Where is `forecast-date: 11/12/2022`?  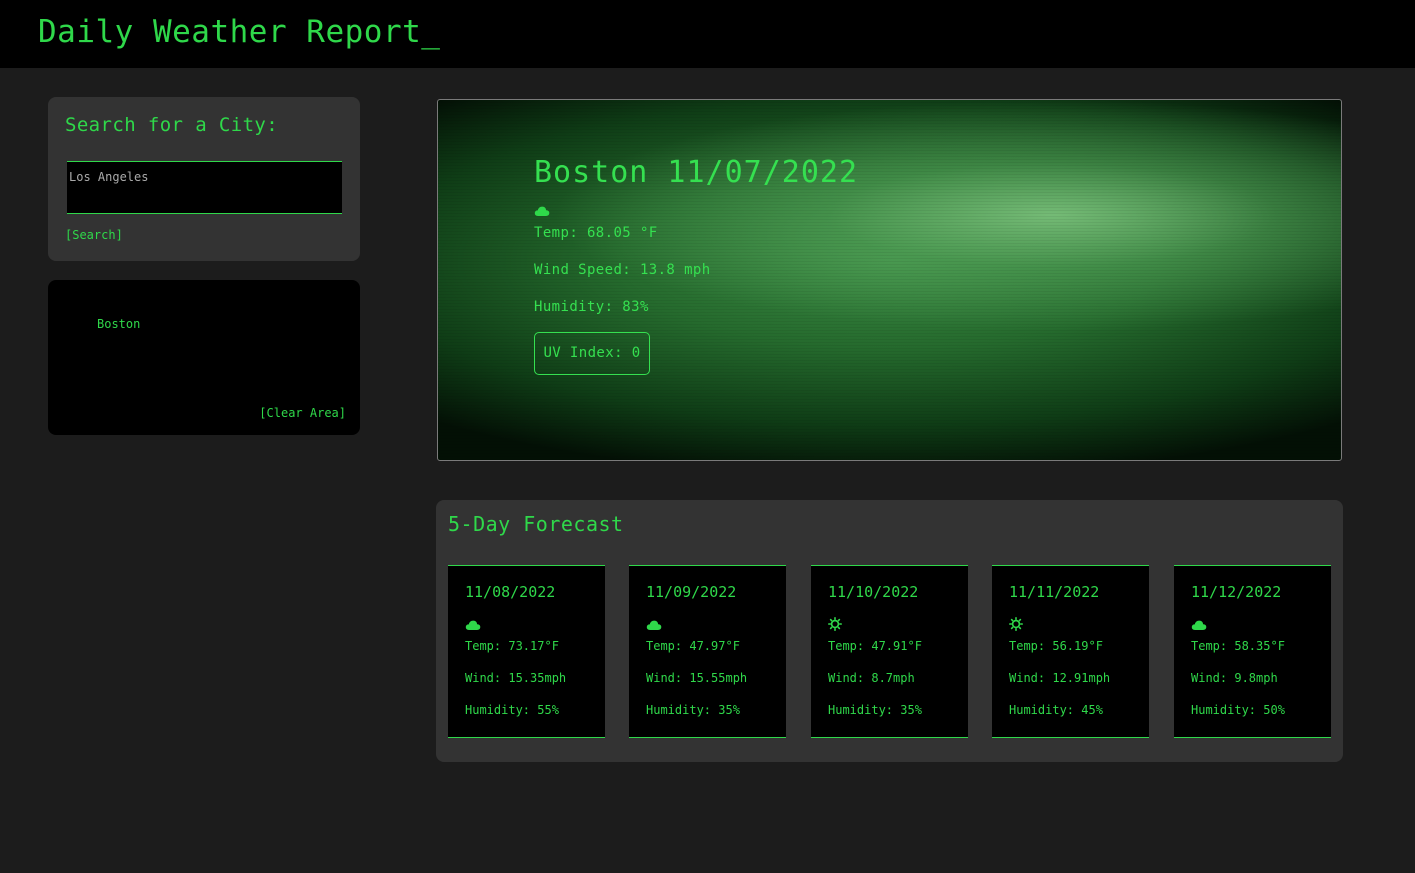
forecast-date: 11/12/2022 is located at coordinates (1236, 592).